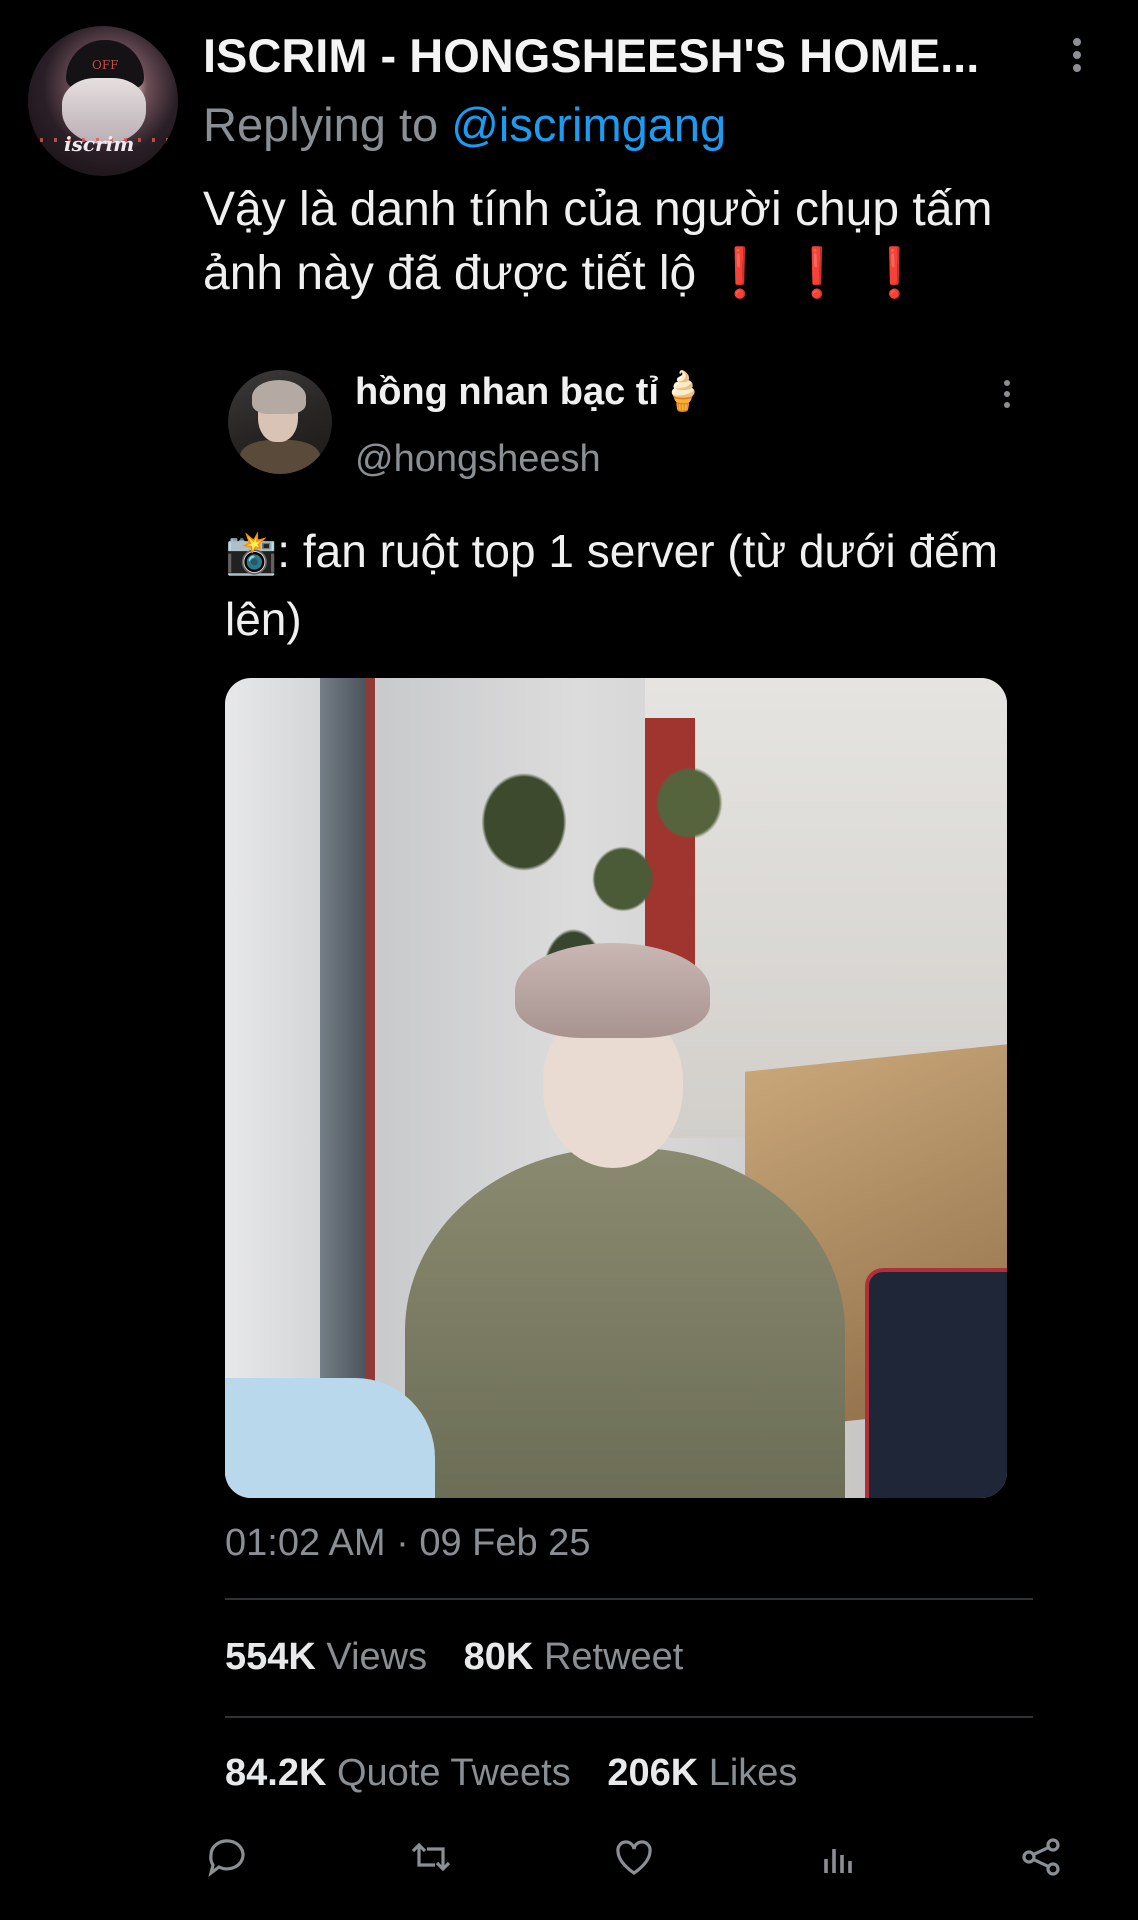 This screenshot has width=1138, height=1920. Describe the element at coordinates (99, 144) in the screenshot. I see `avatar-logo-text: iscrim` at that location.